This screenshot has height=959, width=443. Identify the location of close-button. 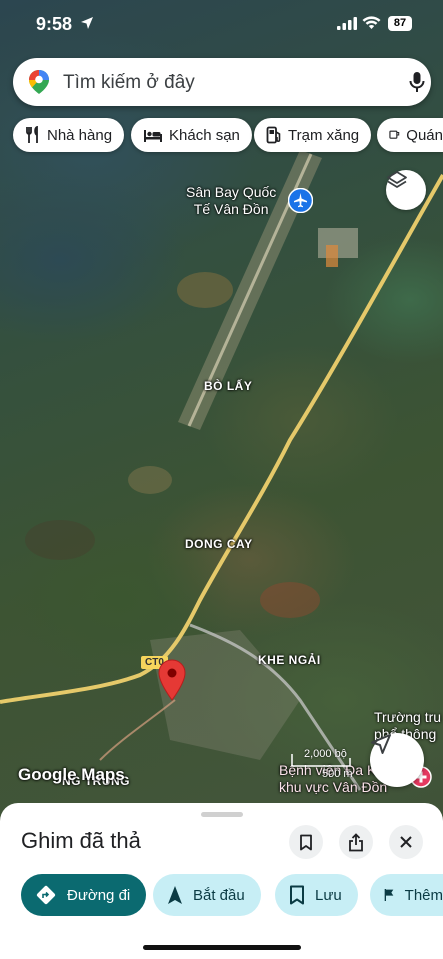
(406, 842).